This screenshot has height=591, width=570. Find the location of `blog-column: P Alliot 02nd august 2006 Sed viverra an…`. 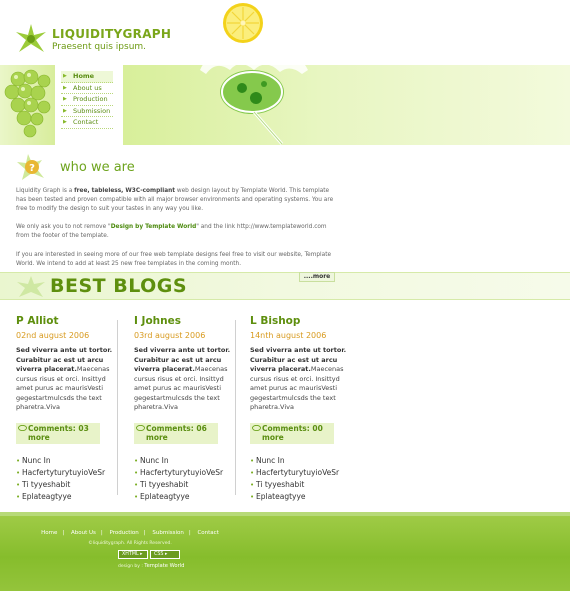

blog-column: P Alliot 02nd august 2006 Sed viverra an… is located at coordinates (68, 409).